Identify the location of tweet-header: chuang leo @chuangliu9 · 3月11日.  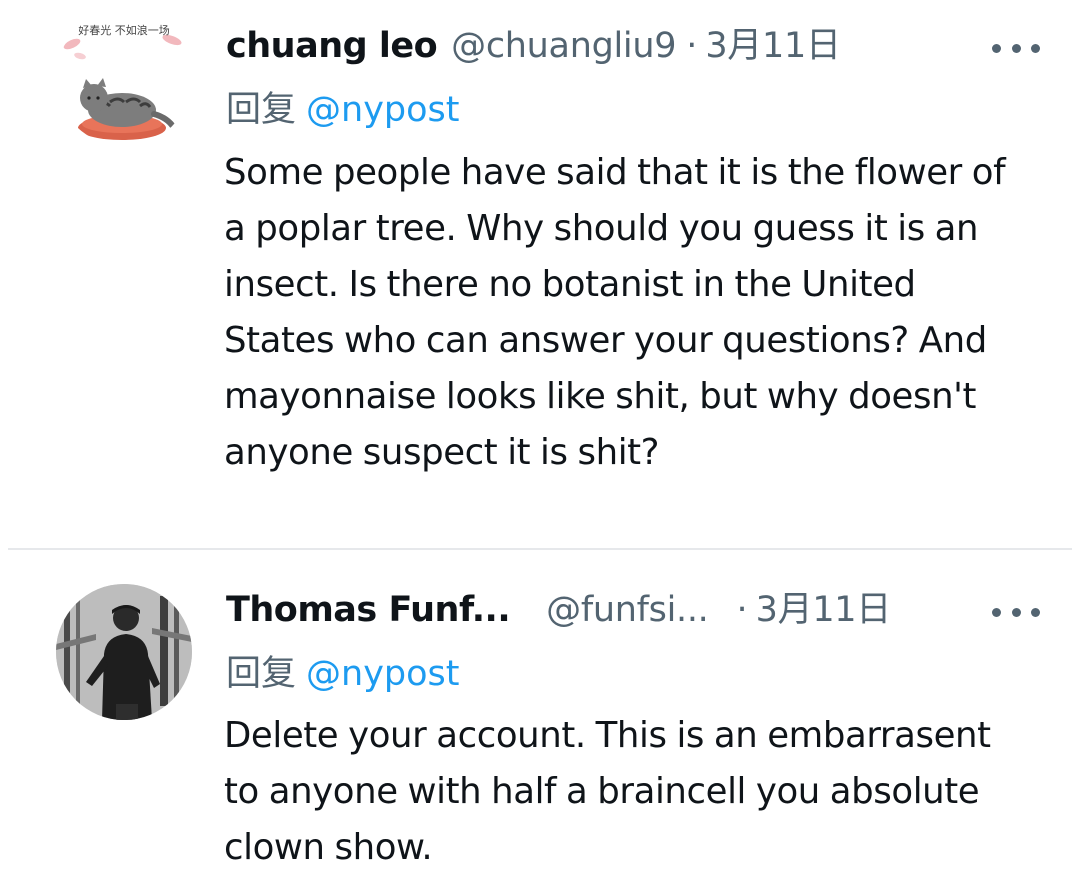
(608, 46).